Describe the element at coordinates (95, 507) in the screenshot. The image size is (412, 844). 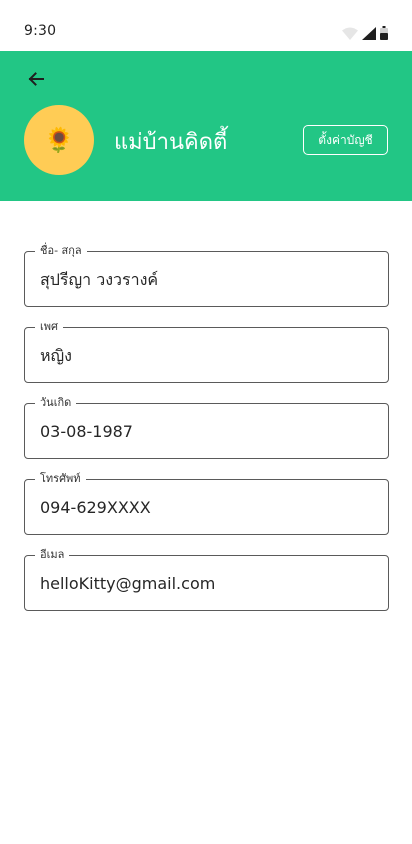
I see `phone-field-value: 094-629XXXX` at that location.